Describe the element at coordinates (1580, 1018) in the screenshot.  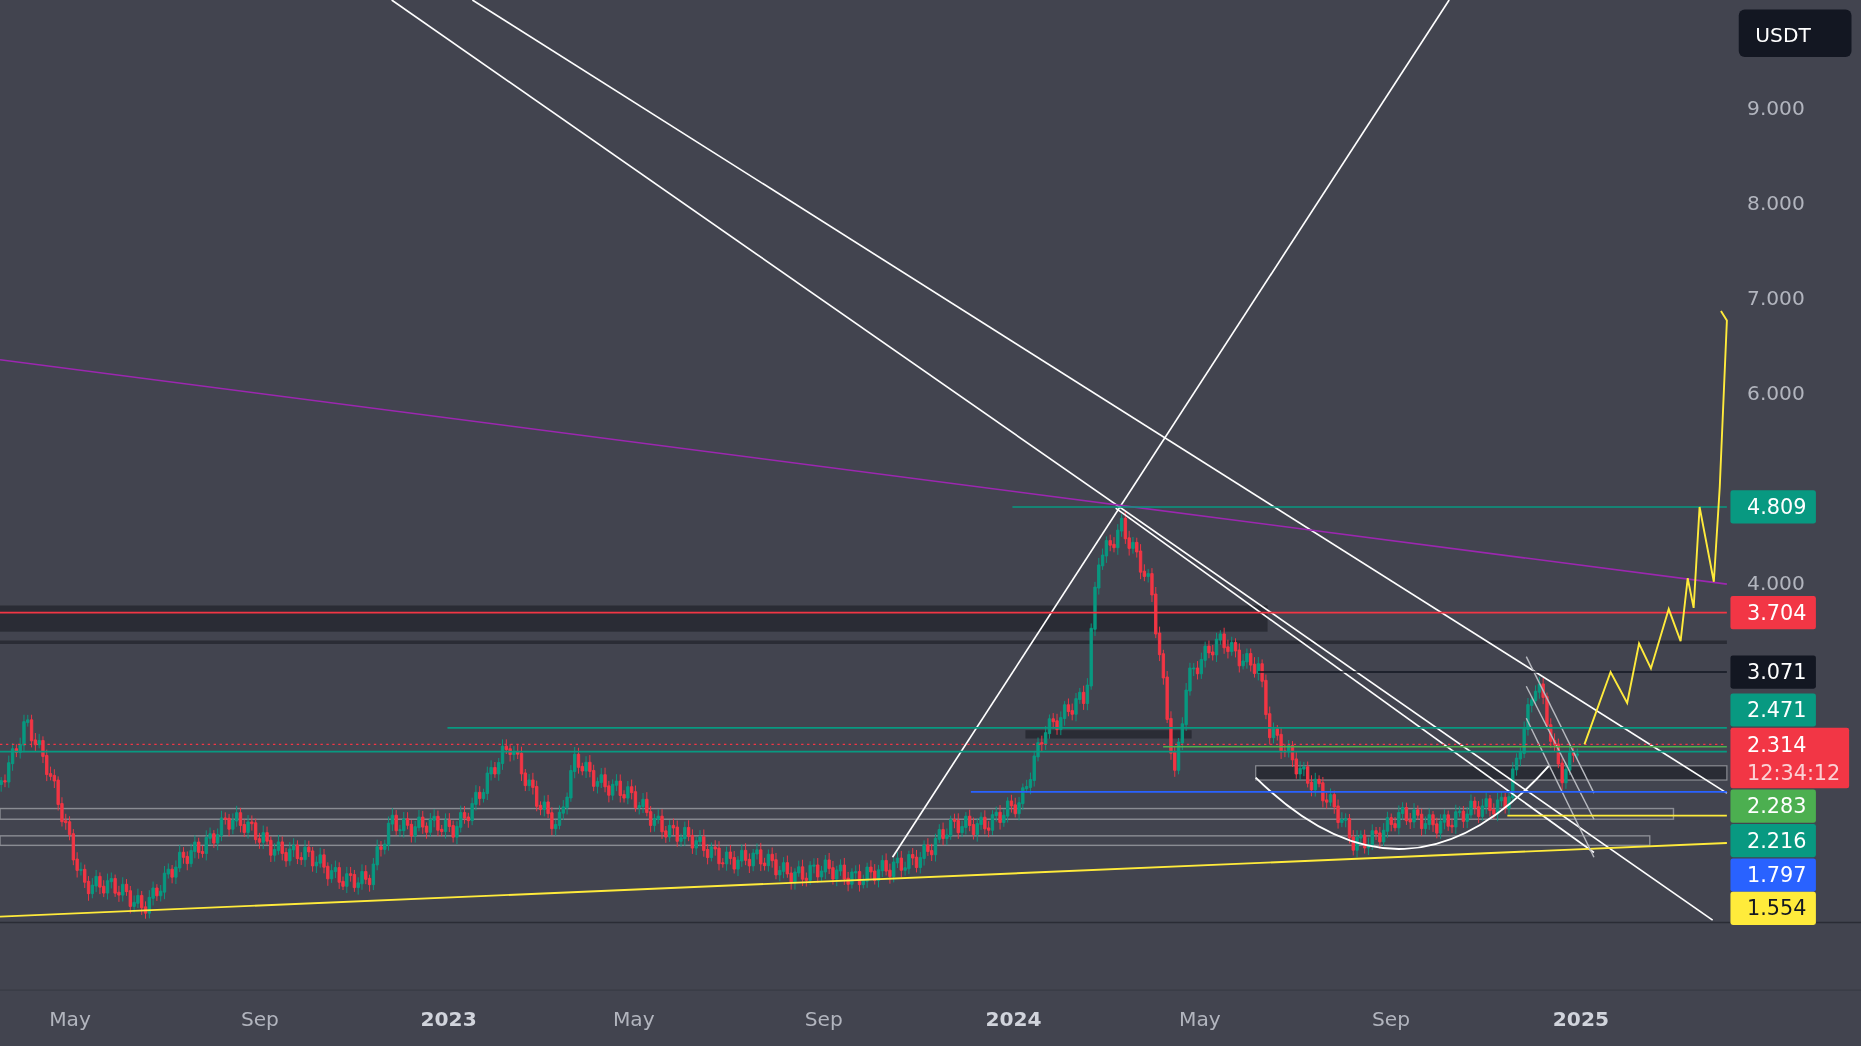
I see `time-axis-label: 2025` at that location.